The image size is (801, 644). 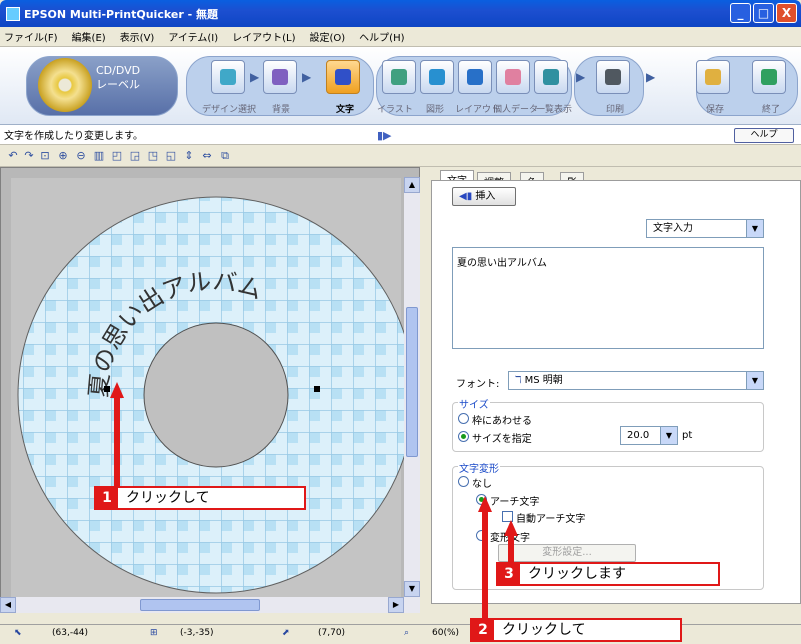 I want to click on cd-hole, so click(x=216, y=395).